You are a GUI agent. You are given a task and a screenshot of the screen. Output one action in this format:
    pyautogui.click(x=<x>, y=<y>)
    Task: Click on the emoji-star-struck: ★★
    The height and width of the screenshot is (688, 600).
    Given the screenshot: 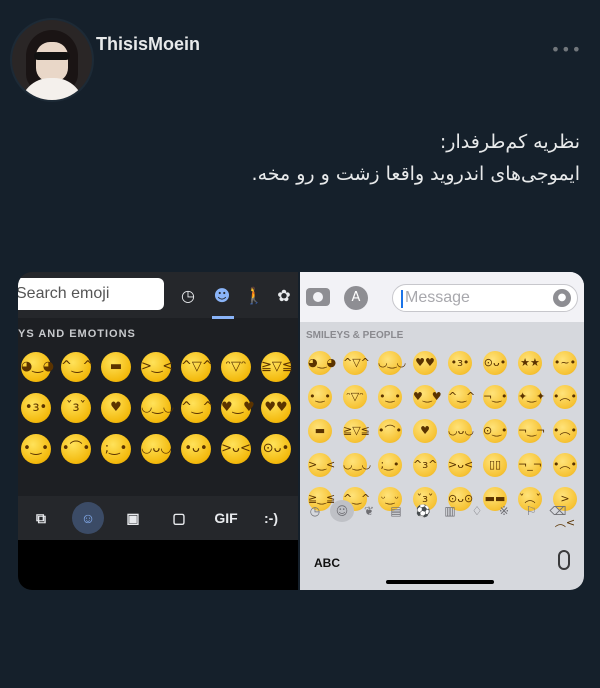 What is the action you would take?
    pyautogui.click(x=530, y=363)
    